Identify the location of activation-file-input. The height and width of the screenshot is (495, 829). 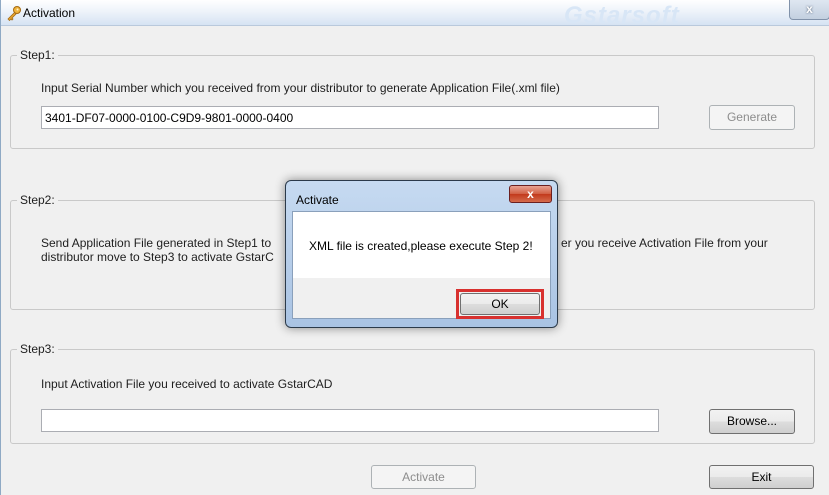
(350, 420).